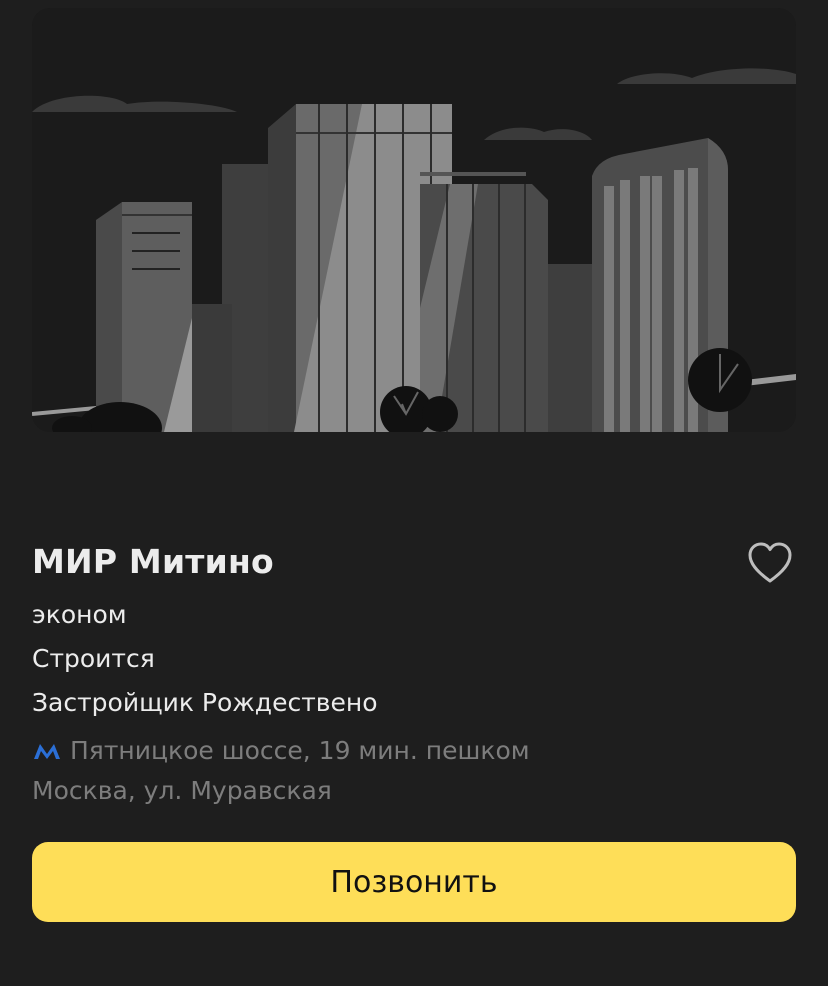 The image size is (828, 986). What do you see at coordinates (205, 702) in the screenshot?
I see `developer-name: Застройщик Рождествено` at bounding box center [205, 702].